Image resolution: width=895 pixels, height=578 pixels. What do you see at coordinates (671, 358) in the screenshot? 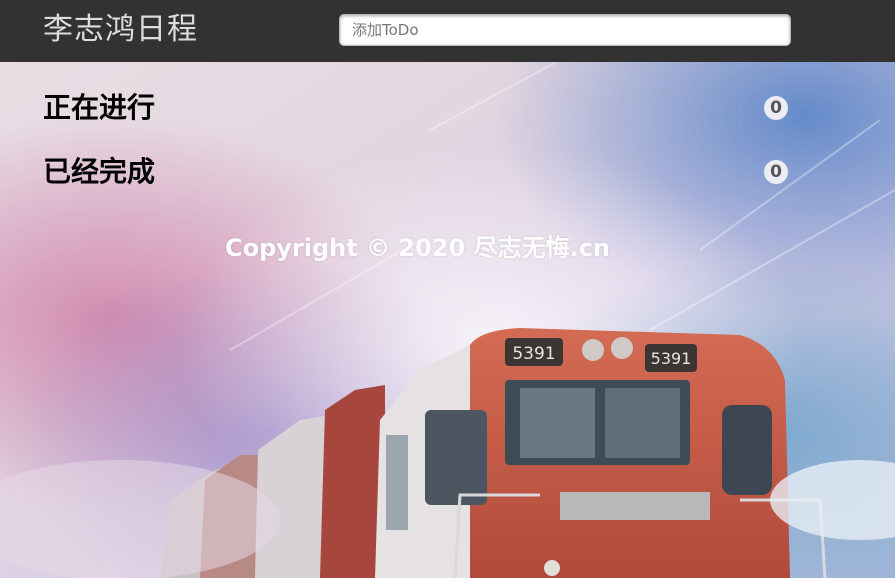
I see `loco-number-right: 5391` at bounding box center [671, 358].